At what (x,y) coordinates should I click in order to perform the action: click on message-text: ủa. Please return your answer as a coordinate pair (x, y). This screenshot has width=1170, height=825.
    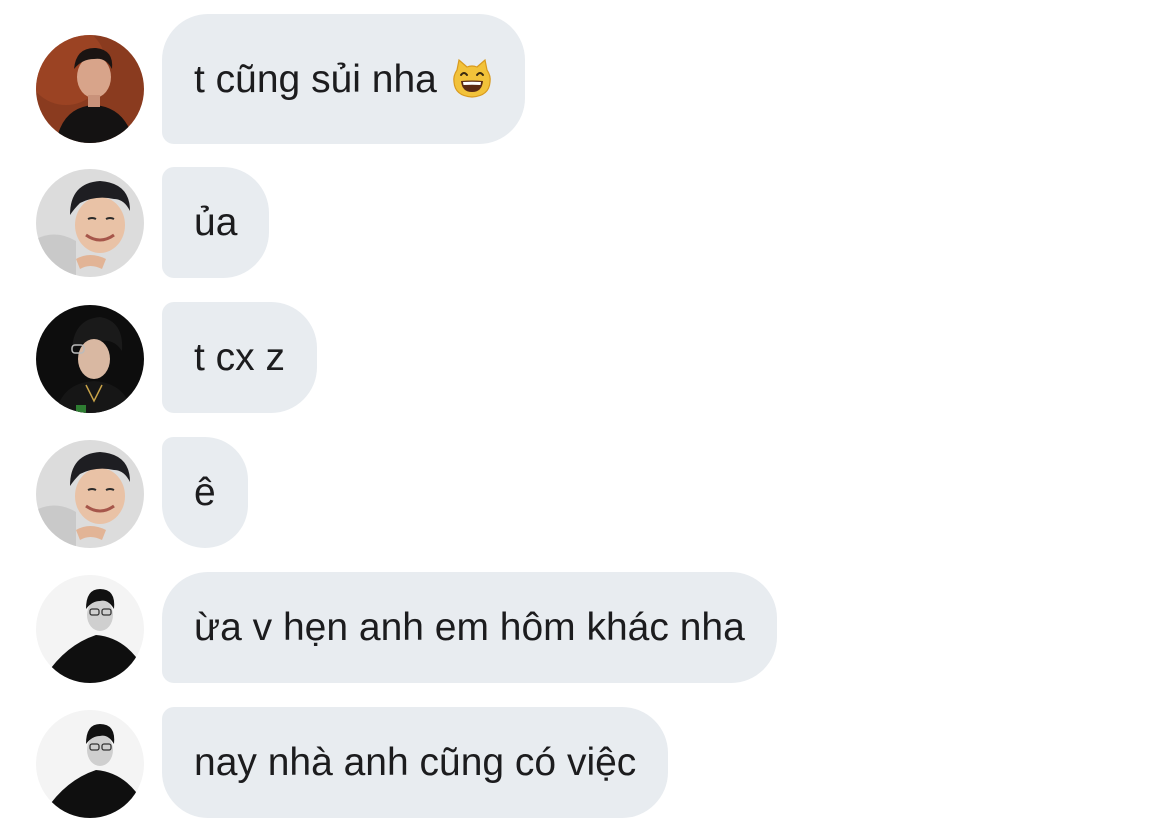
    Looking at the image, I should click on (216, 222).